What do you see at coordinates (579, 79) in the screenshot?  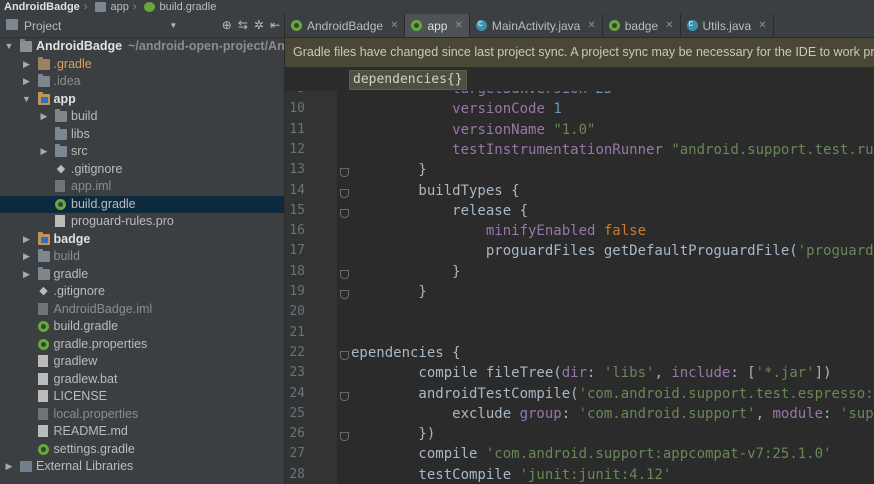 I see `editor-breadcrumb-bar: dependencies{}` at bounding box center [579, 79].